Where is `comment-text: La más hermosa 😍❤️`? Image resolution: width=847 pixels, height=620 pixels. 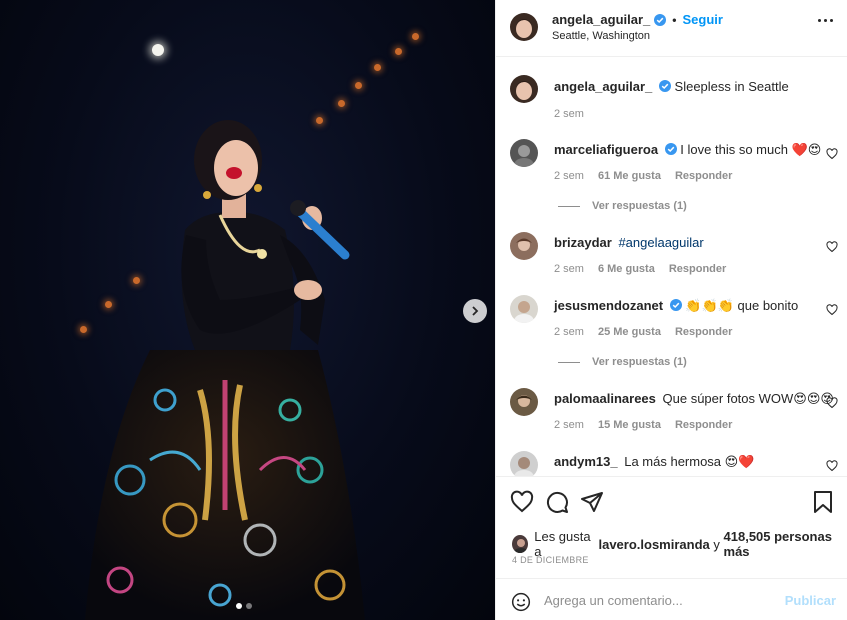 comment-text: La más hermosa 😍❤️ is located at coordinates (689, 461).